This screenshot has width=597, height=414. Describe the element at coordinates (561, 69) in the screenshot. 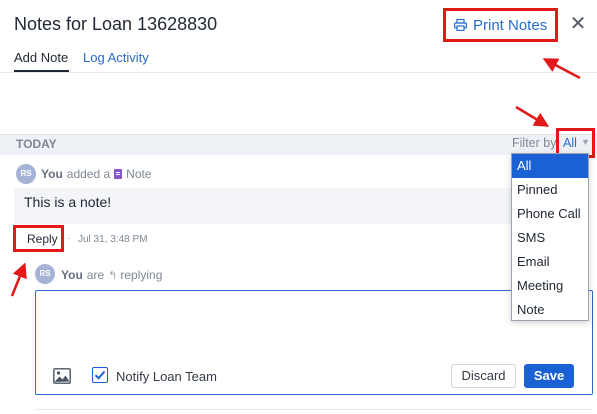

I see `arrow-to-print-notes` at that location.